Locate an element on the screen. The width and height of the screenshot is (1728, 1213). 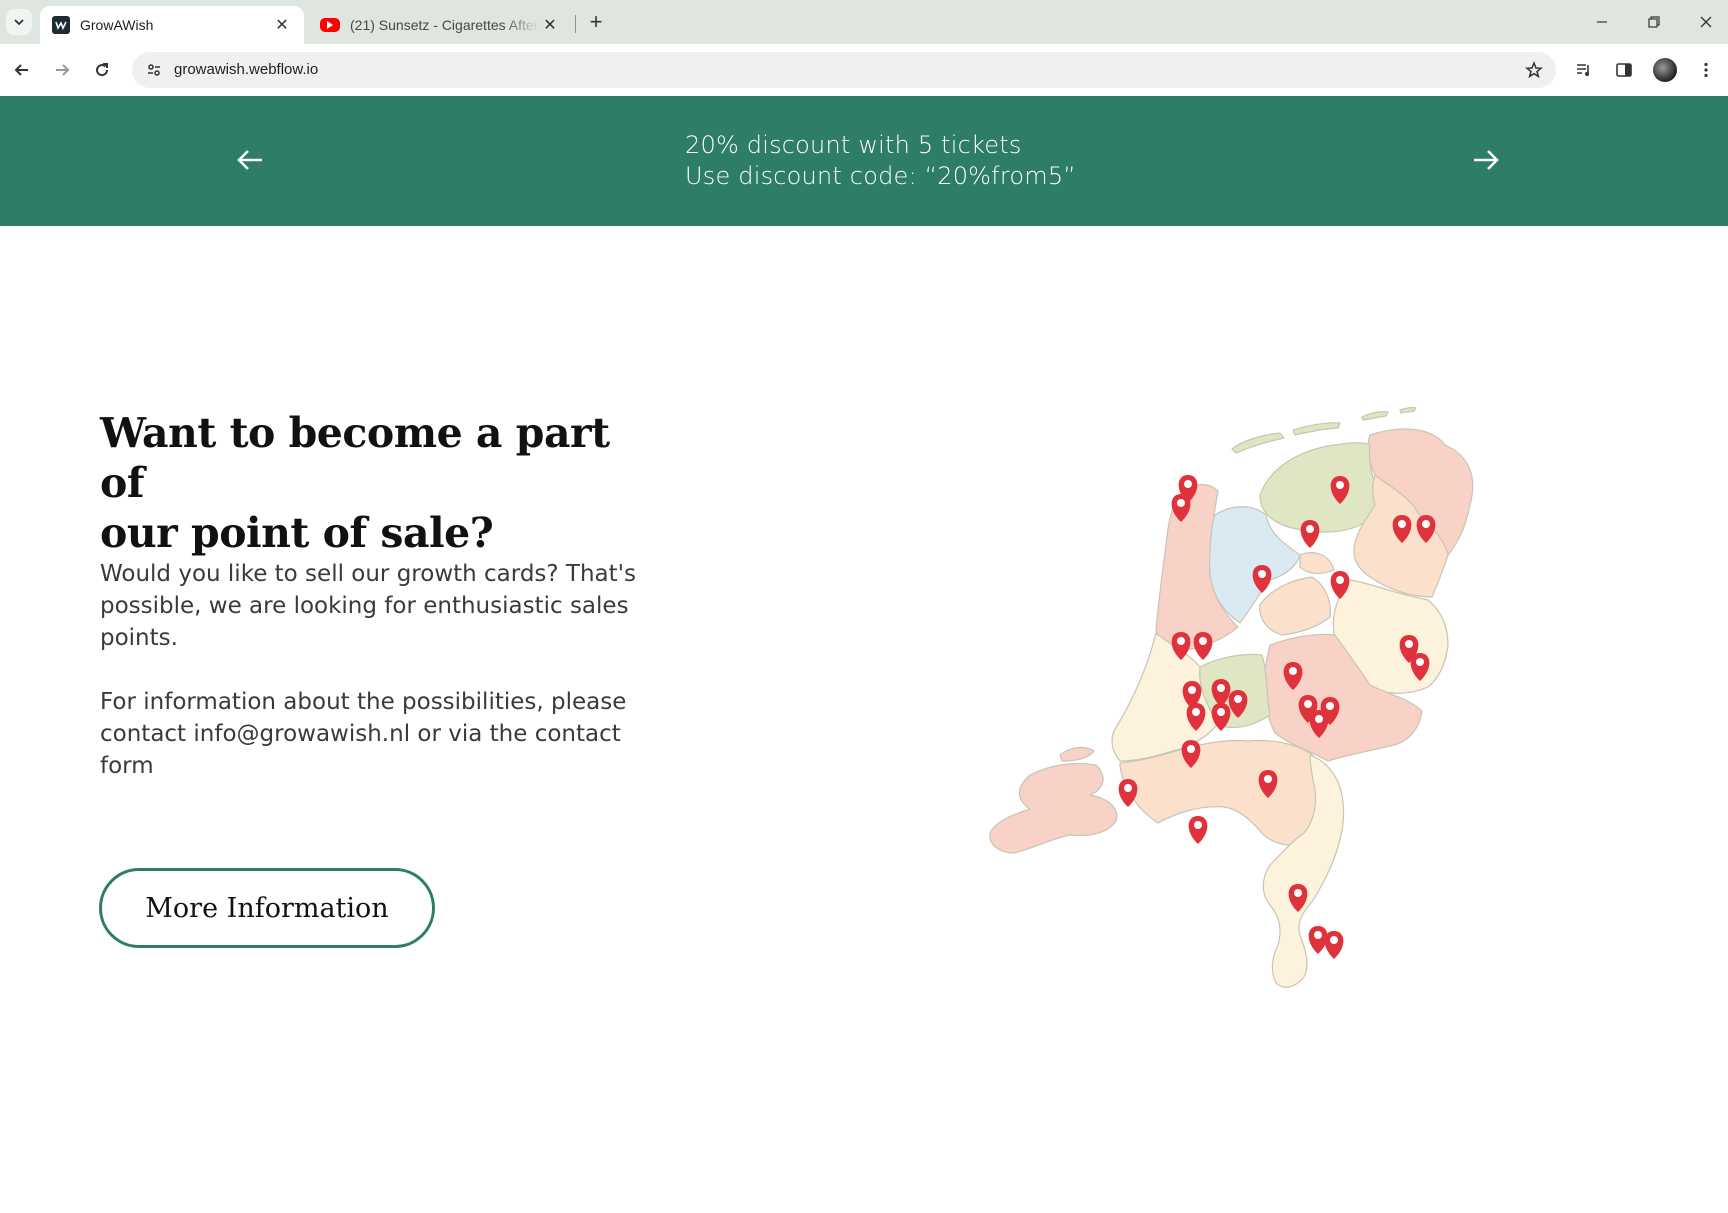
reload-icon is located at coordinates (102, 70).